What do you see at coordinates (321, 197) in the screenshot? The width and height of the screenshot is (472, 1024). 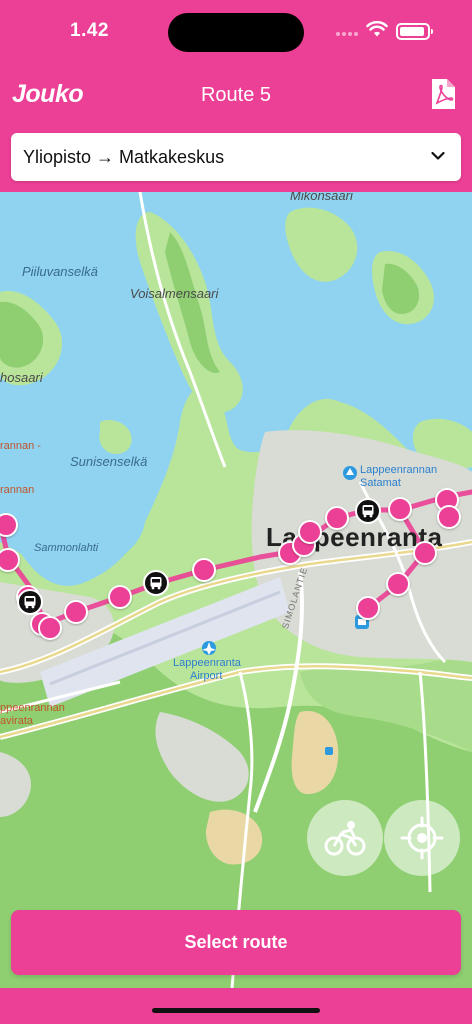 I see `map-label-mikonsaari: Mikonsaari` at bounding box center [321, 197].